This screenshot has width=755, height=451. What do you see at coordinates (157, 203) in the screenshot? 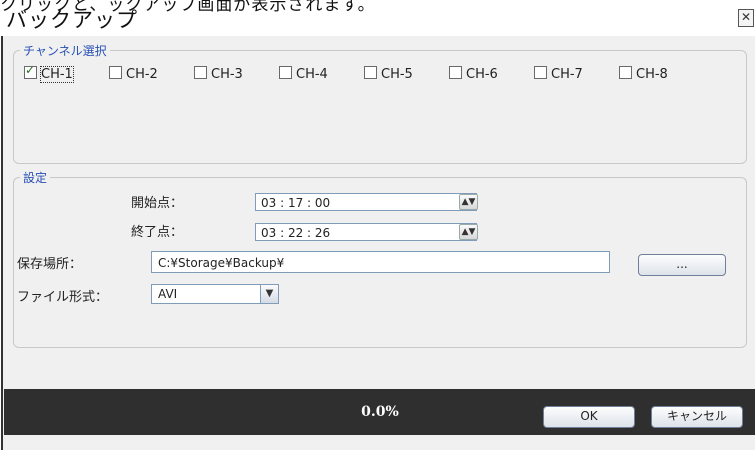
I see `start-point-label: 開始点：` at bounding box center [157, 203].